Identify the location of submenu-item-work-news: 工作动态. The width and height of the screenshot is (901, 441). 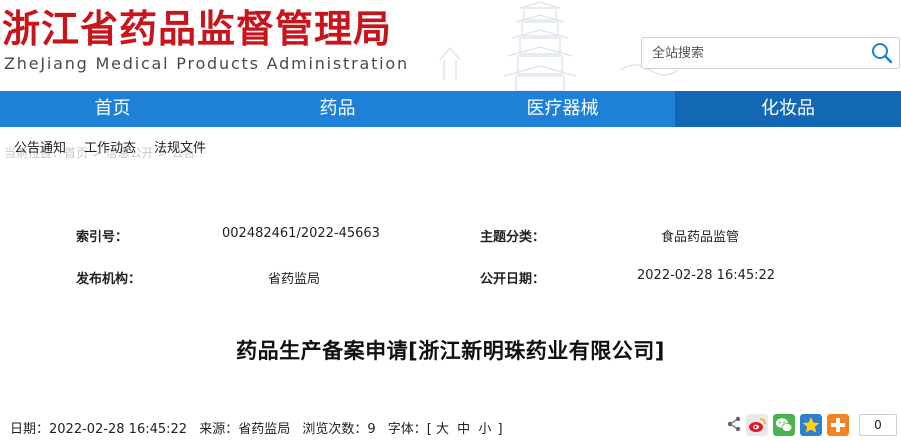
(110, 146).